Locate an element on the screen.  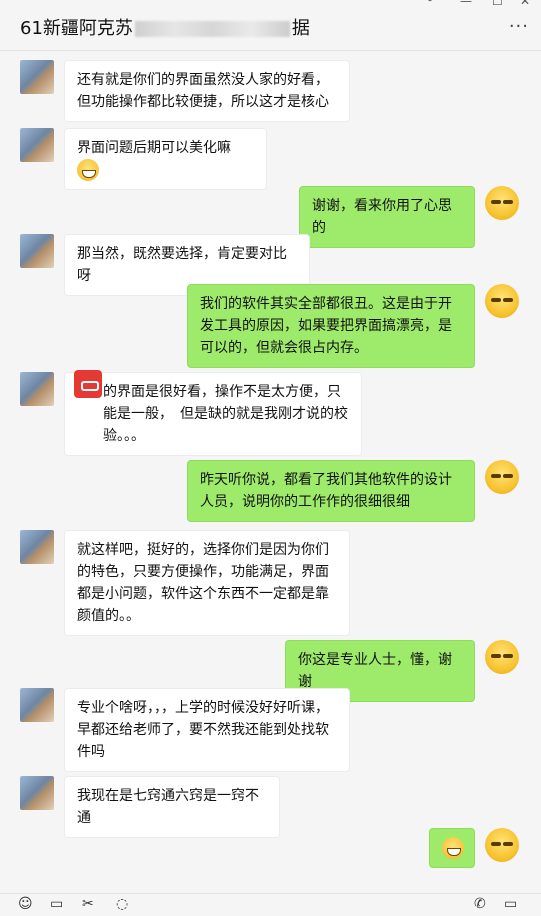
emoji-icon: ☺ is located at coordinates (25, 904).